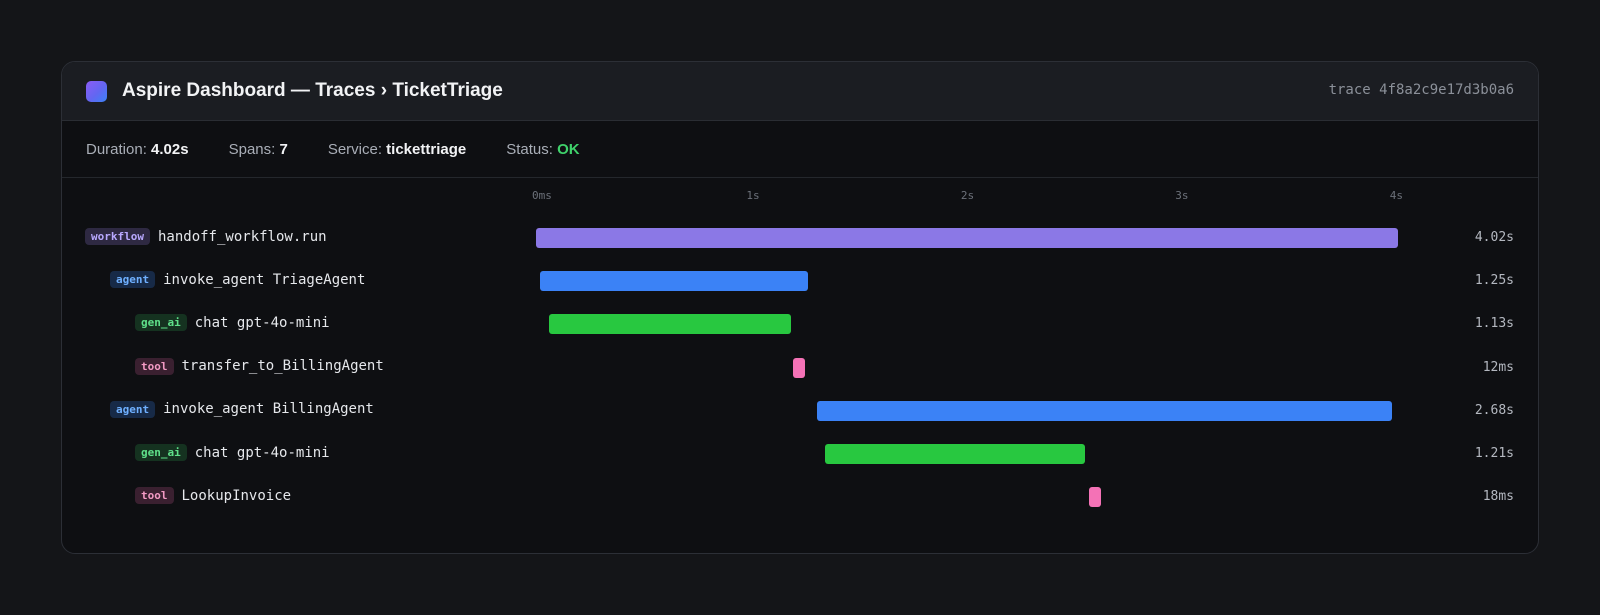 The width and height of the screenshot is (1600, 615). Describe the element at coordinates (529, 149) in the screenshot. I see `stat-status-label: Status:` at that location.